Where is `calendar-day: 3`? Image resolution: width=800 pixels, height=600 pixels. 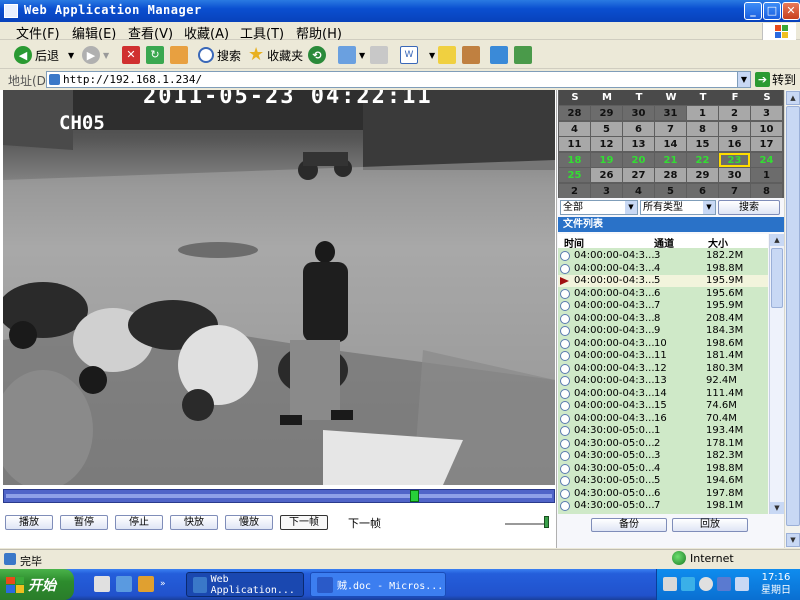 calendar-day: 3 is located at coordinates (606, 191).